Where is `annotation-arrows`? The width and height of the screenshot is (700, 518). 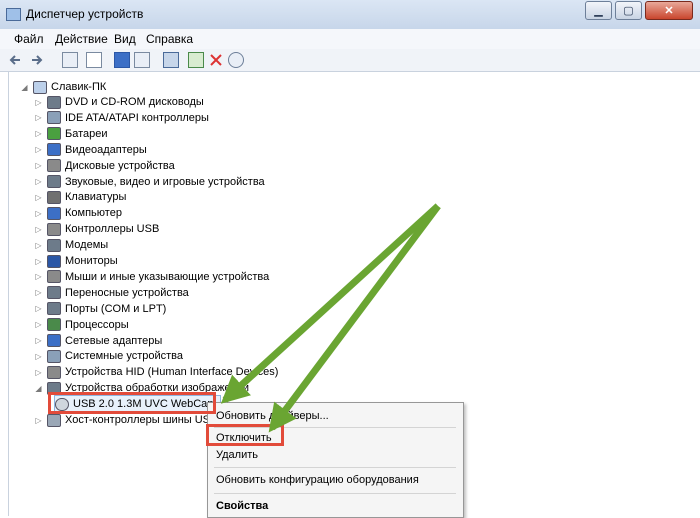
annotation-arrows is located at coordinates (330, 318).